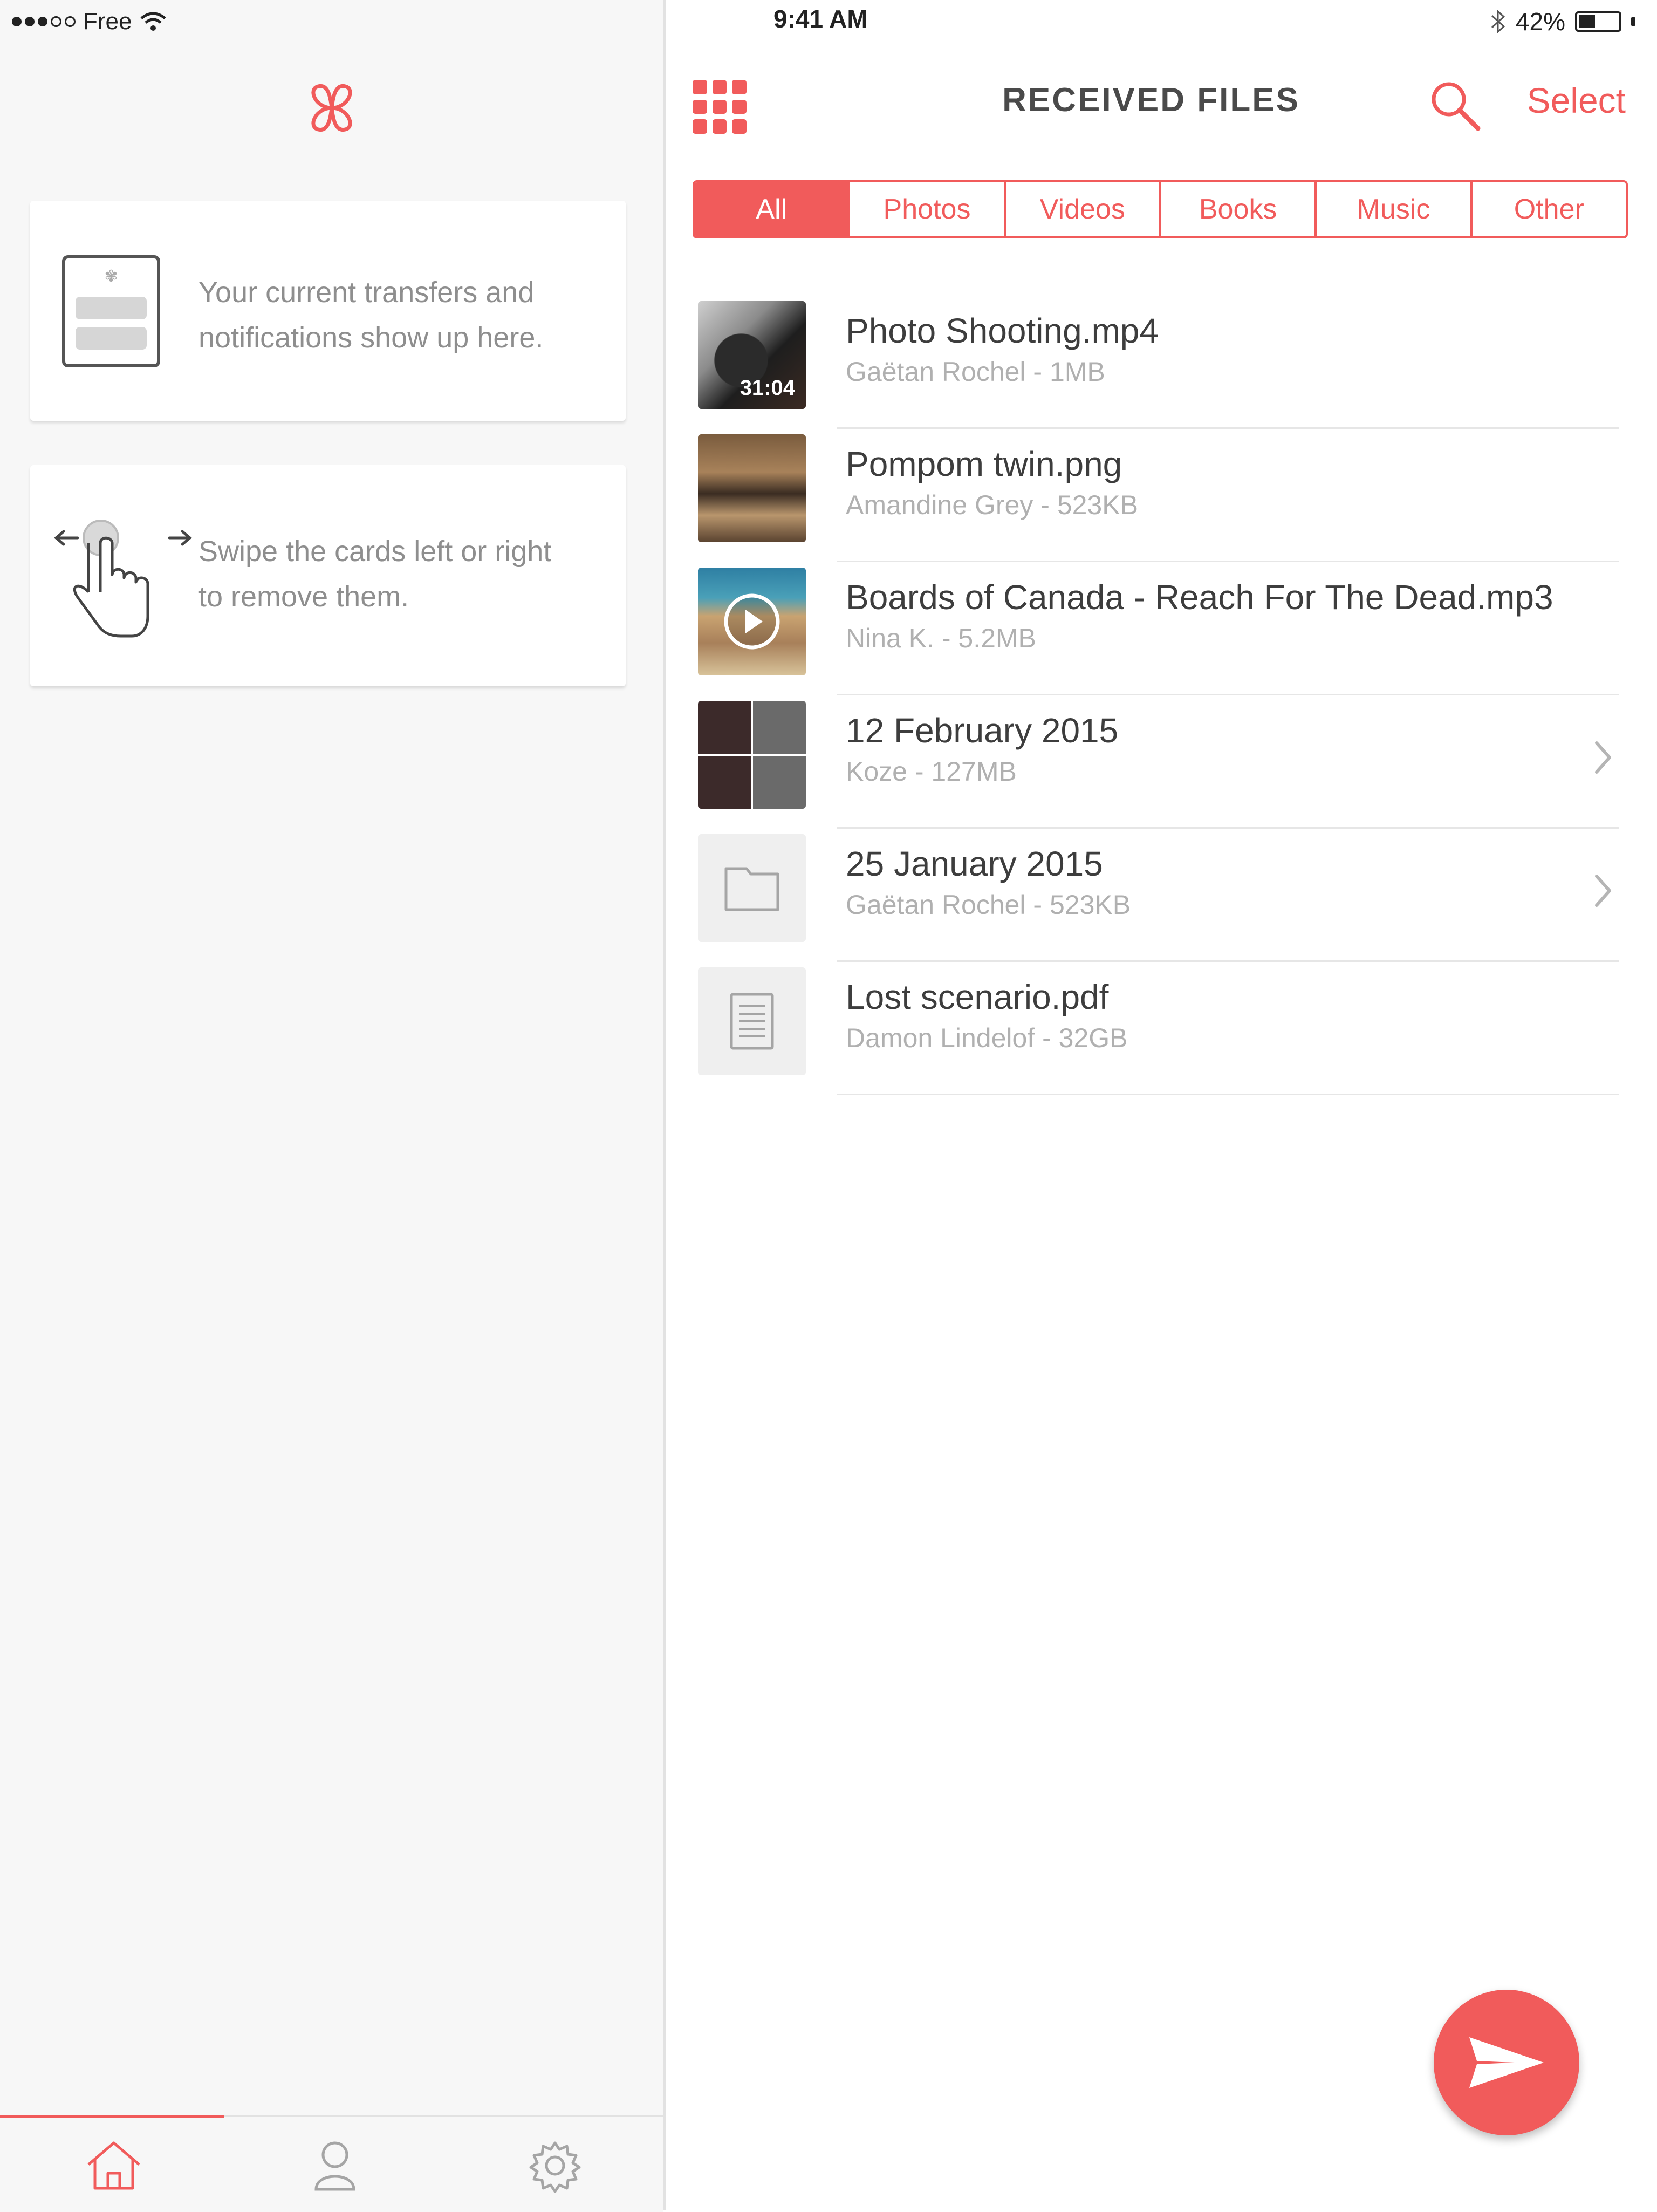 This screenshot has height=2212, width=1657. What do you see at coordinates (112, 2116) in the screenshot?
I see `active-tab-indicator` at bounding box center [112, 2116].